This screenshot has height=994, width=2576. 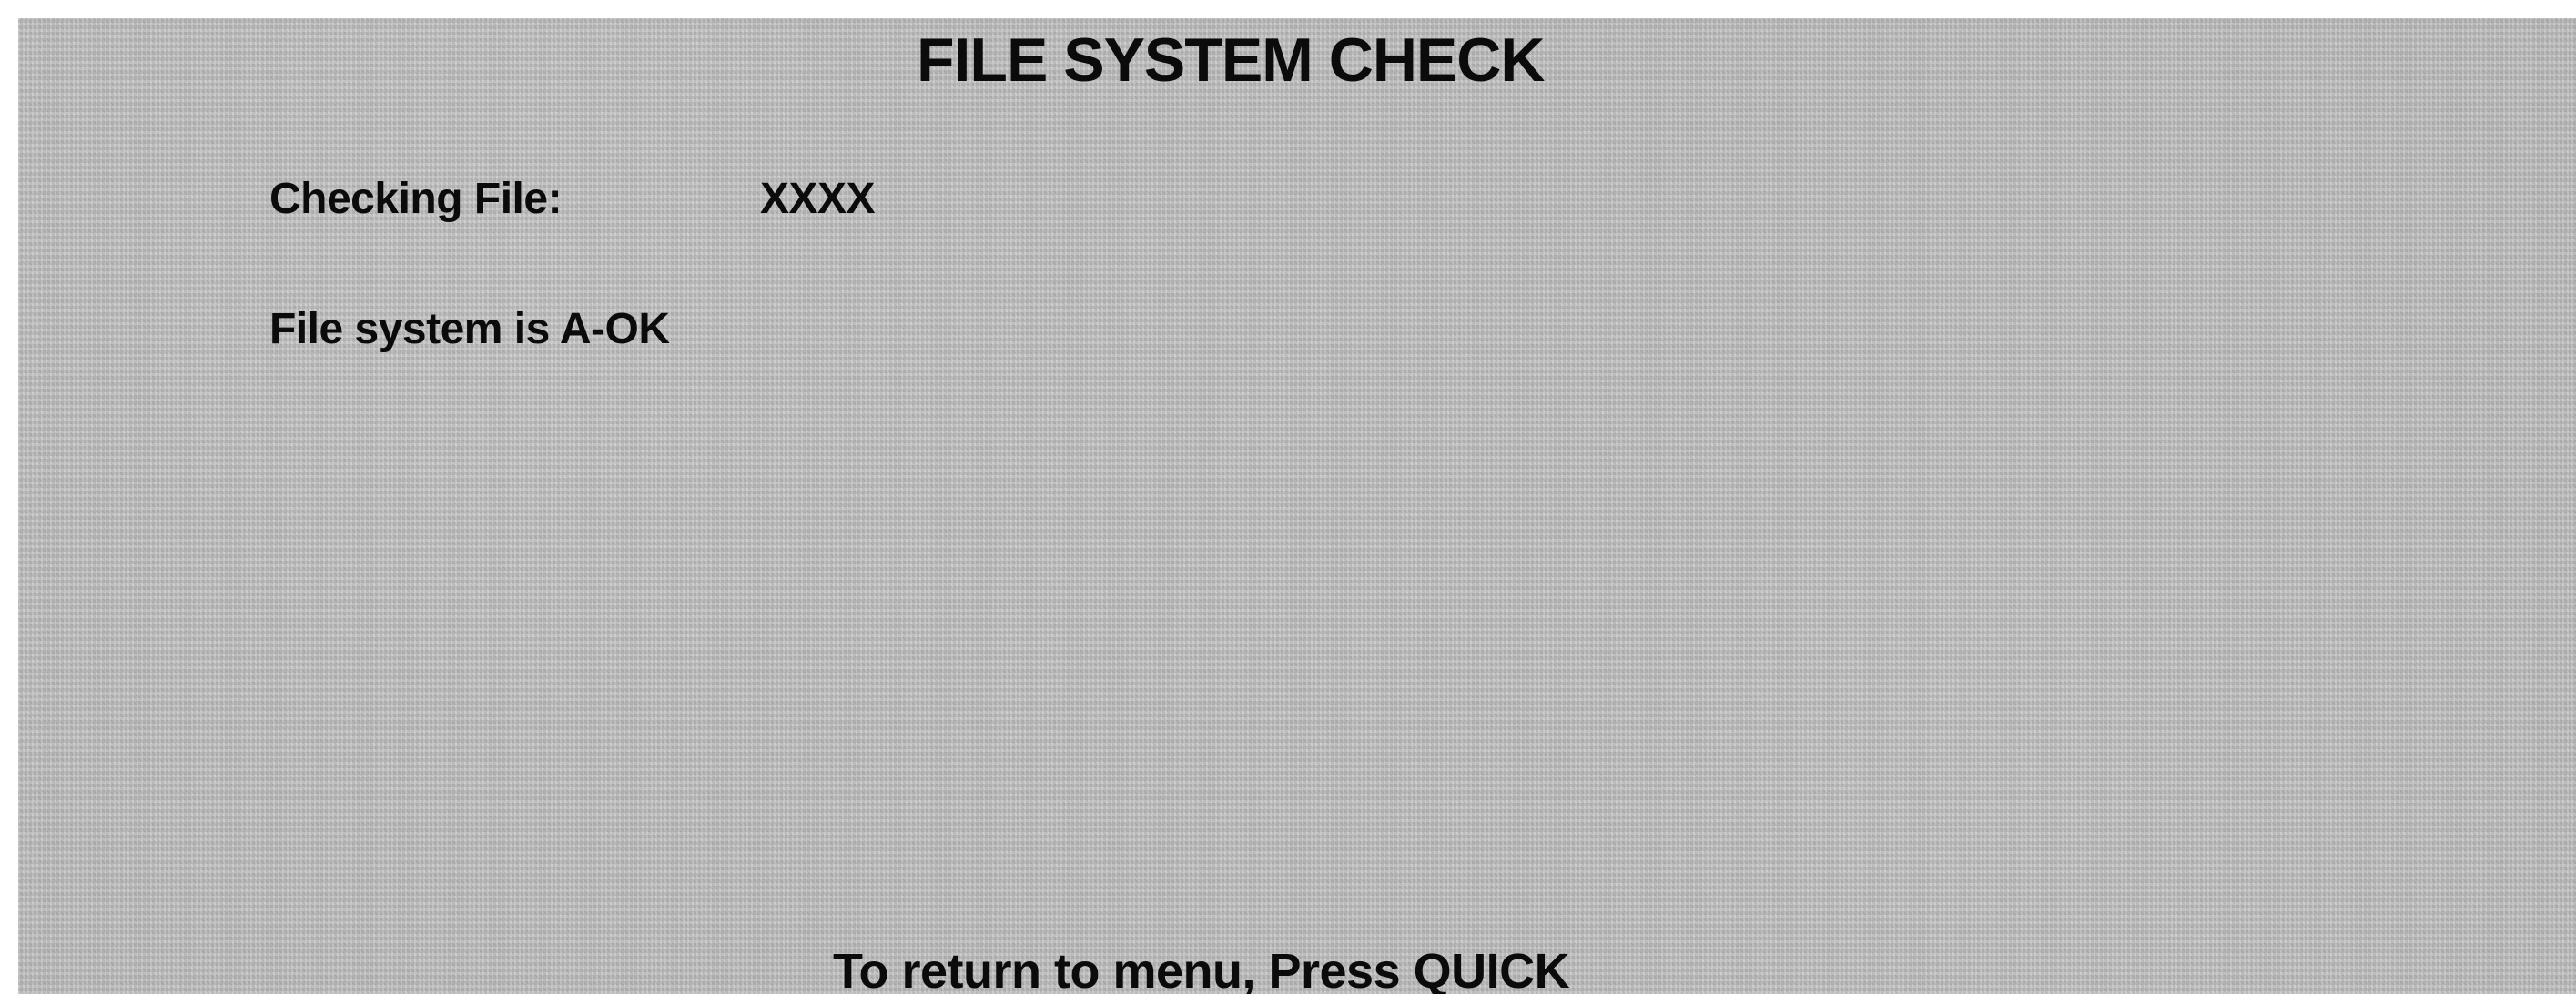 What do you see at coordinates (1231, 60) in the screenshot?
I see `screen-title: FILE SYSTEM CHECK` at bounding box center [1231, 60].